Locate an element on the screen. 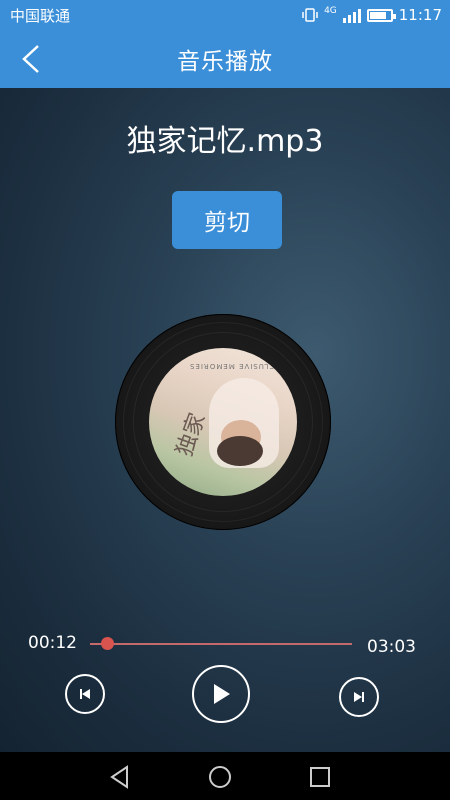 The height and width of the screenshot is (800, 450). current-time: 00:12 is located at coordinates (52, 643).